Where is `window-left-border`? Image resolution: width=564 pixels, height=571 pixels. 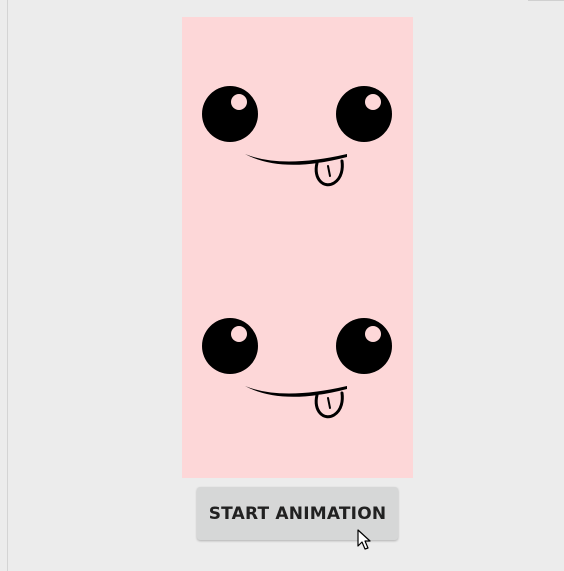 window-left-border is located at coordinates (7, 285).